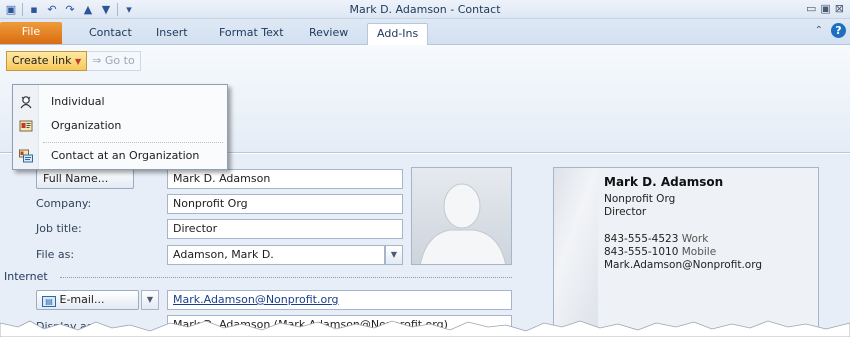  I want to click on menu-item-label: Individual, so click(78, 101).